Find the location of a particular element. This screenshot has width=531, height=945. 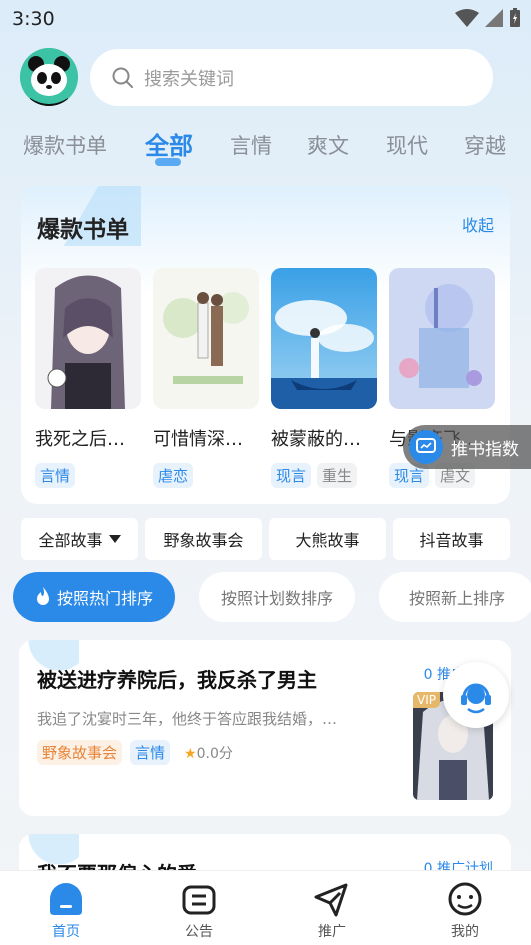

tab-all: 全部 is located at coordinates (169, 143).